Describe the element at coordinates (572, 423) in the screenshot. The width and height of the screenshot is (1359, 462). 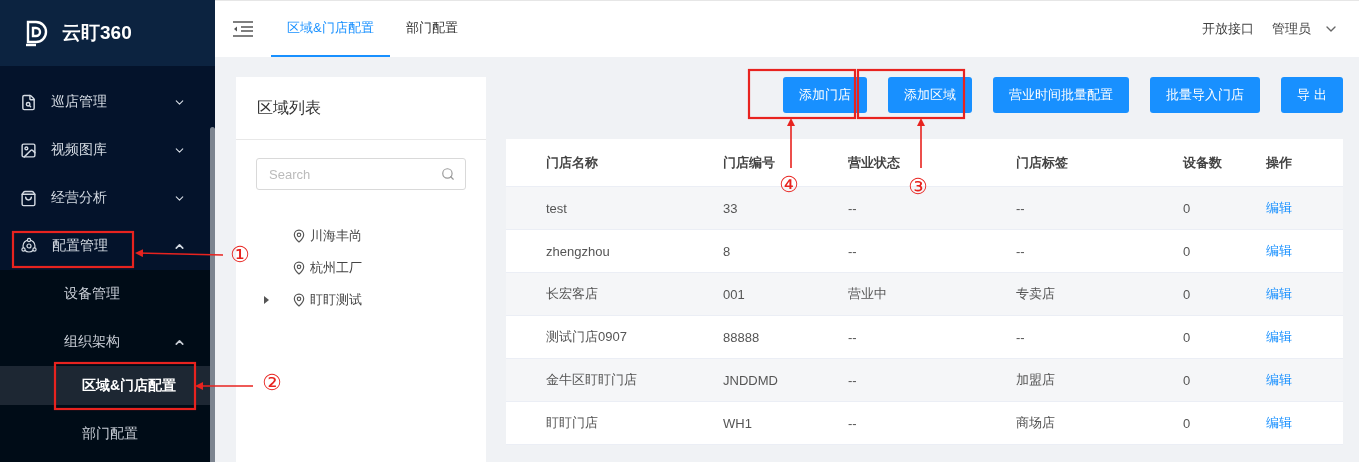
I see `table-cell-text: 盯盯门店` at that location.